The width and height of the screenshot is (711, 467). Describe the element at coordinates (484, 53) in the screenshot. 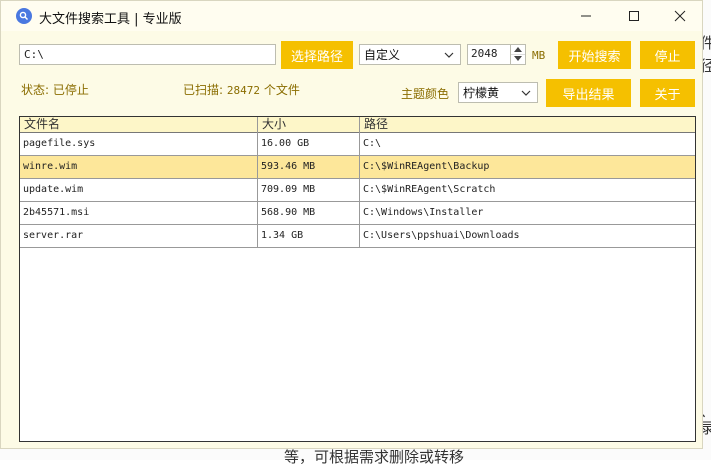

I see `size-threshold-value: 2048` at that location.